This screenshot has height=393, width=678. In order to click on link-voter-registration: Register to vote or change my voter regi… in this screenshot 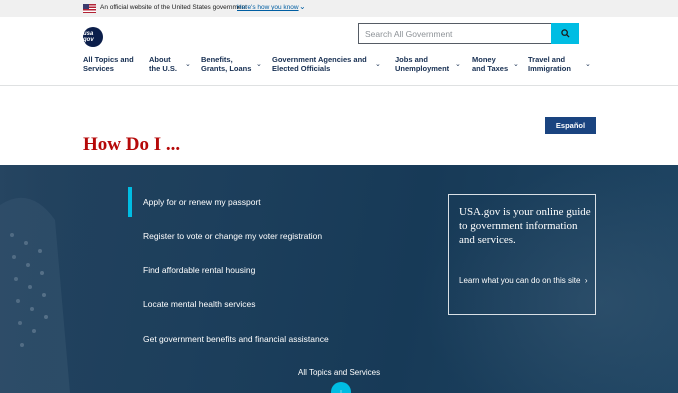, I will do `click(232, 236)`.